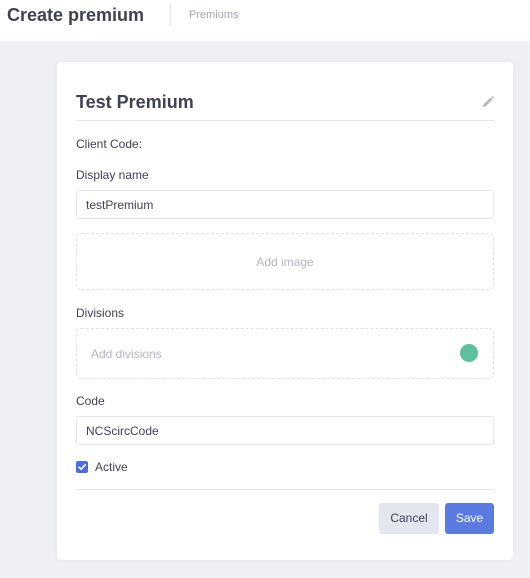 Image resolution: width=530 pixels, height=578 pixels. Describe the element at coordinates (109, 144) in the screenshot. I see `client-code-label: Client Code:` at that location.